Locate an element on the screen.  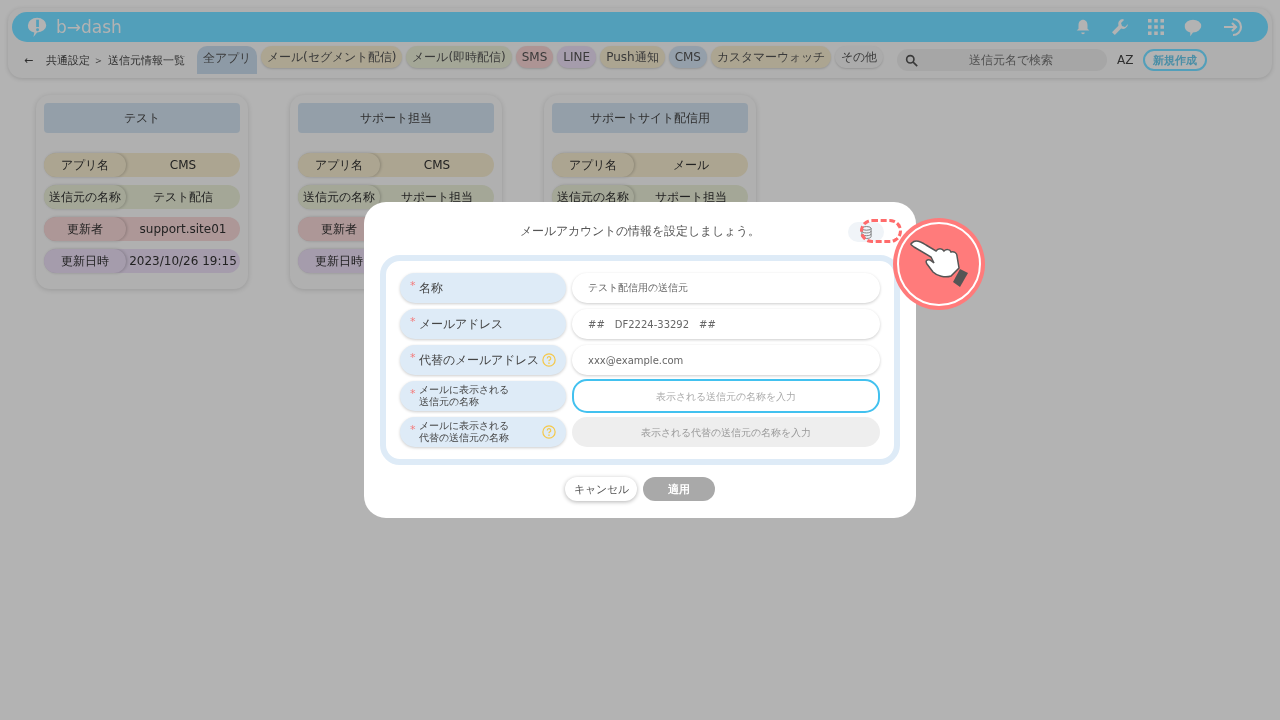
search-field: 送信元名で検索 is located at coordinates (1002, 60).